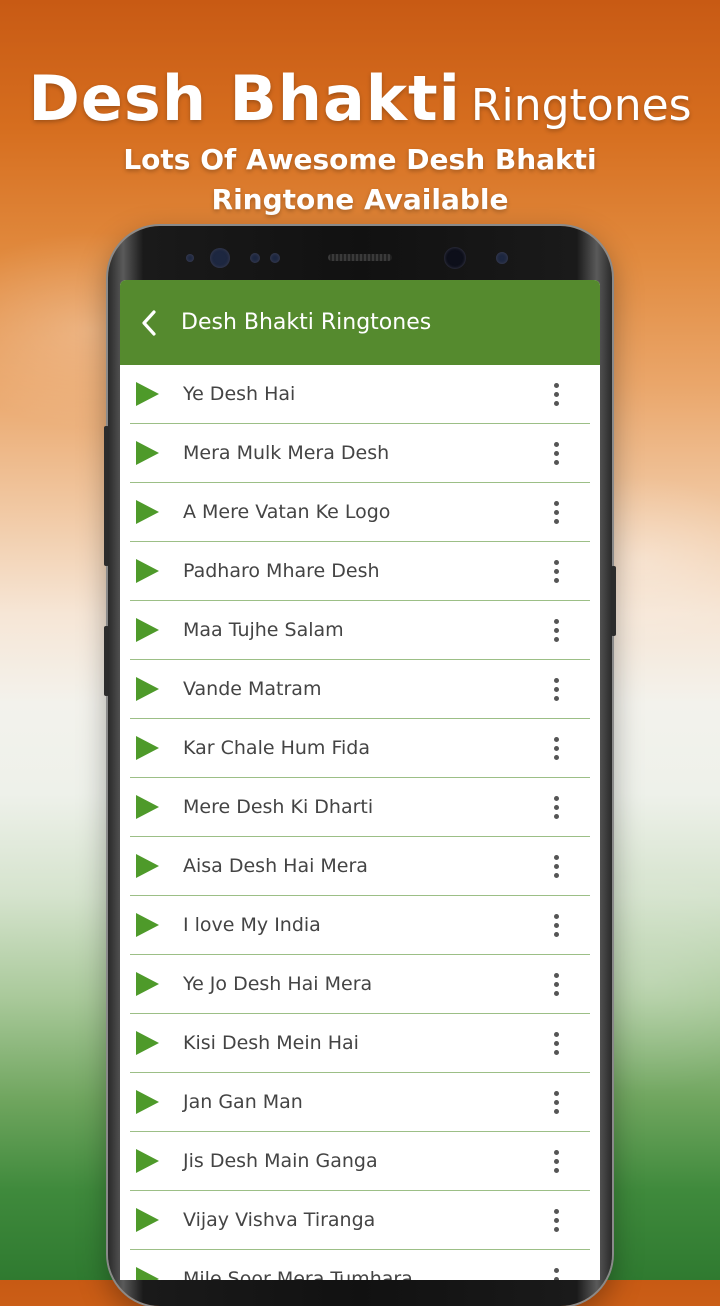  I want to click on chevron-left-icon, so click(149, 322).